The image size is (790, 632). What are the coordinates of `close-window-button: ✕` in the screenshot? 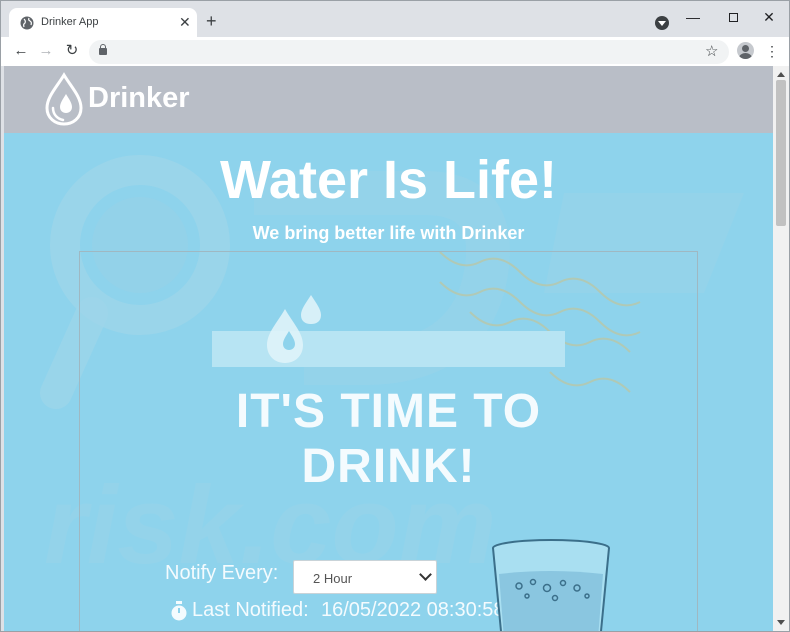 It's located at (769, 17).